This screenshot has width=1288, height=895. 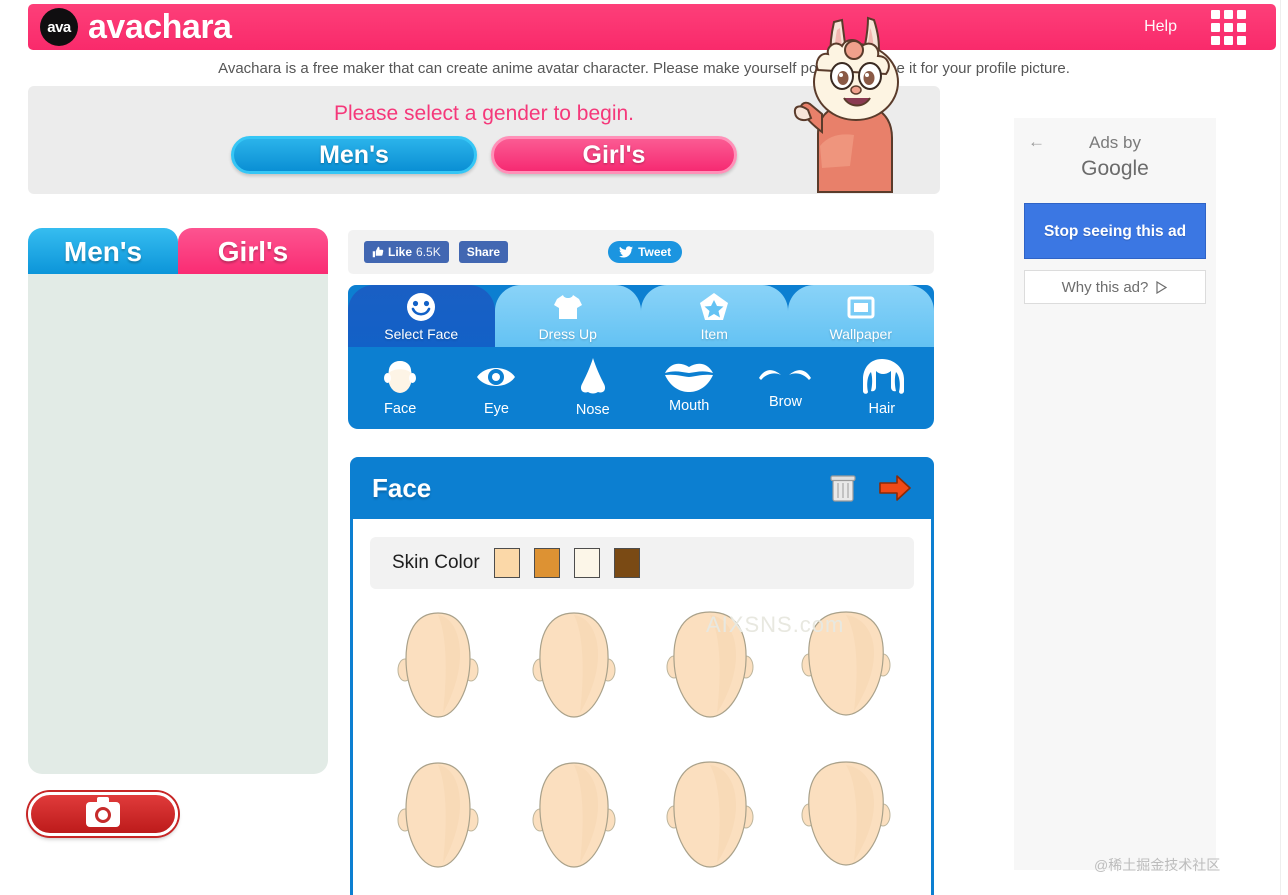 What do you see at coordinates (689, 406) in the screenshot?
I see `subtab-mouth-label: Mouth` at bounding box center [689, 406].